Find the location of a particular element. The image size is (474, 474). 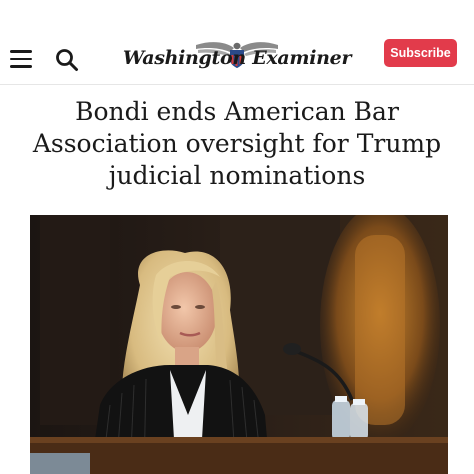

search-icon is located at coordinates (67, 60).